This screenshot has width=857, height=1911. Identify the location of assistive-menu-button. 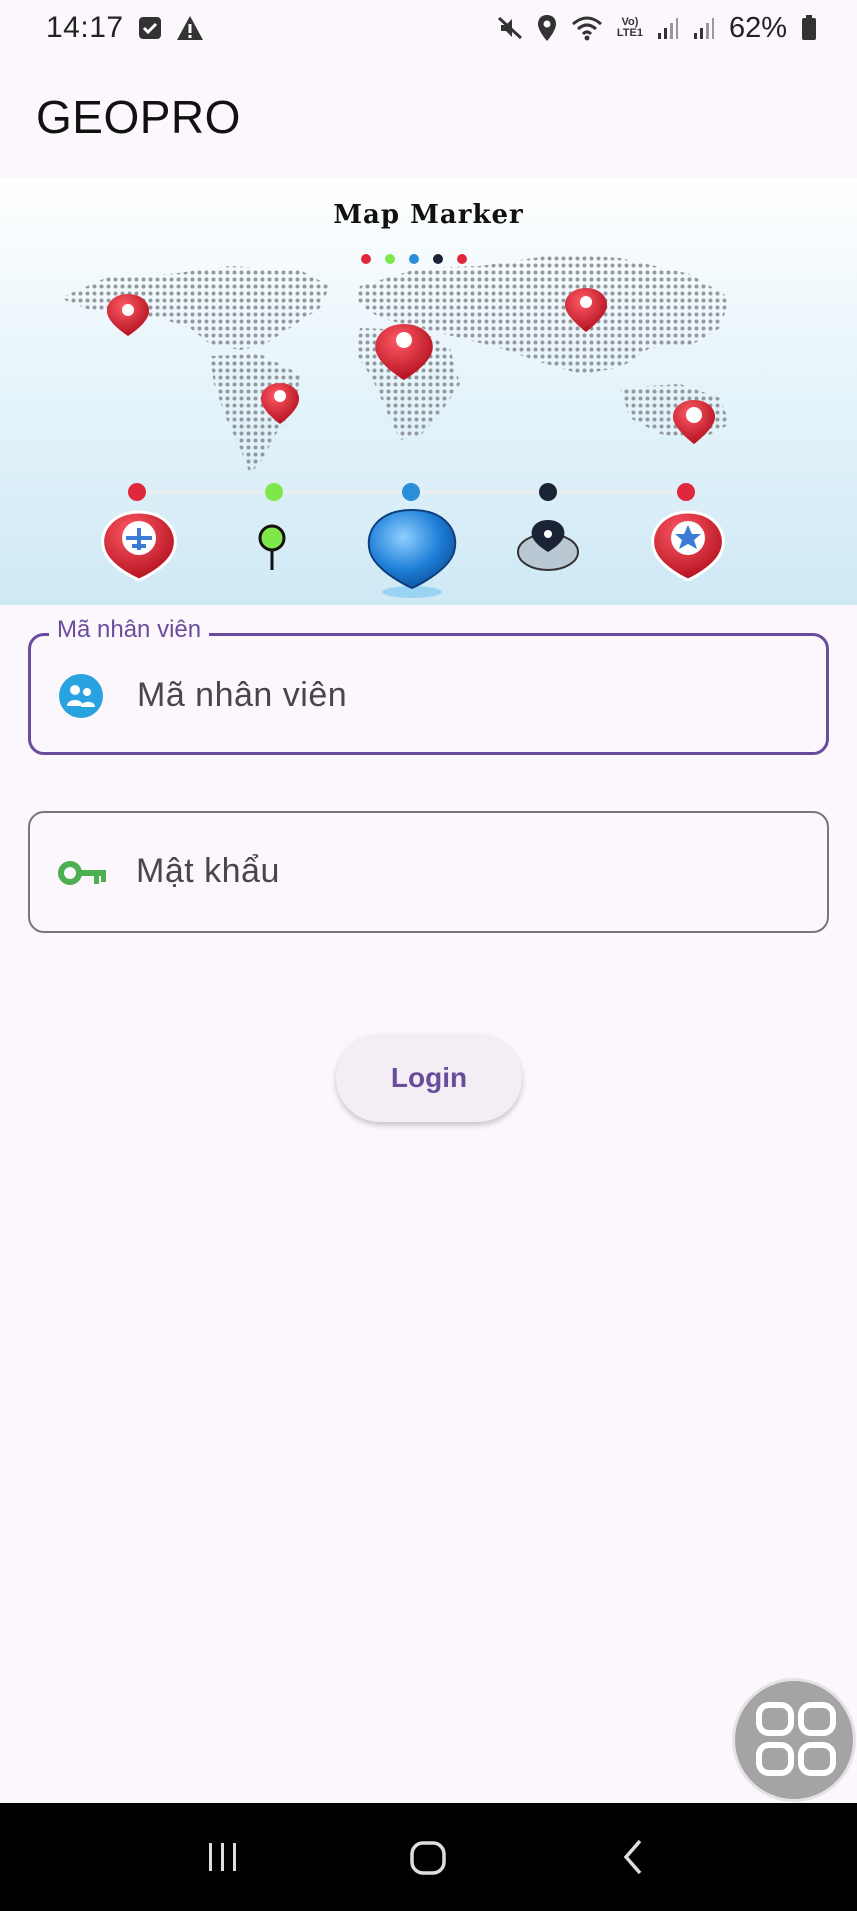
(794, 1740).